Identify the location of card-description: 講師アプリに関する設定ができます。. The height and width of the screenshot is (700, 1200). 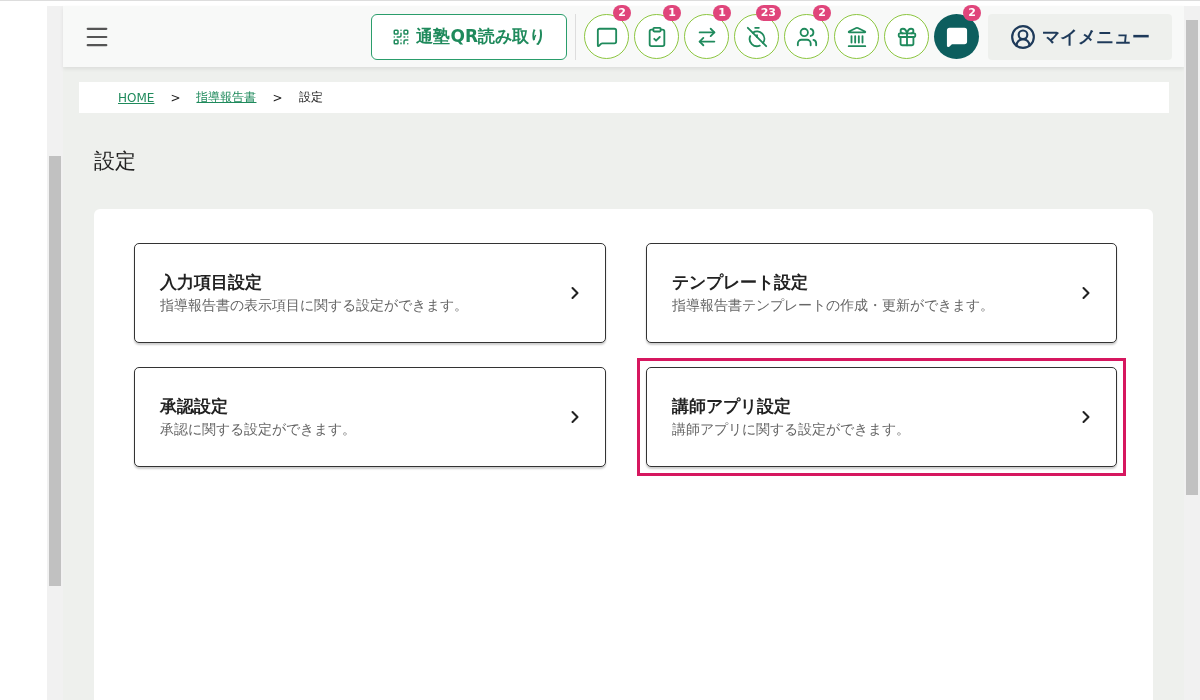
(791, 430).